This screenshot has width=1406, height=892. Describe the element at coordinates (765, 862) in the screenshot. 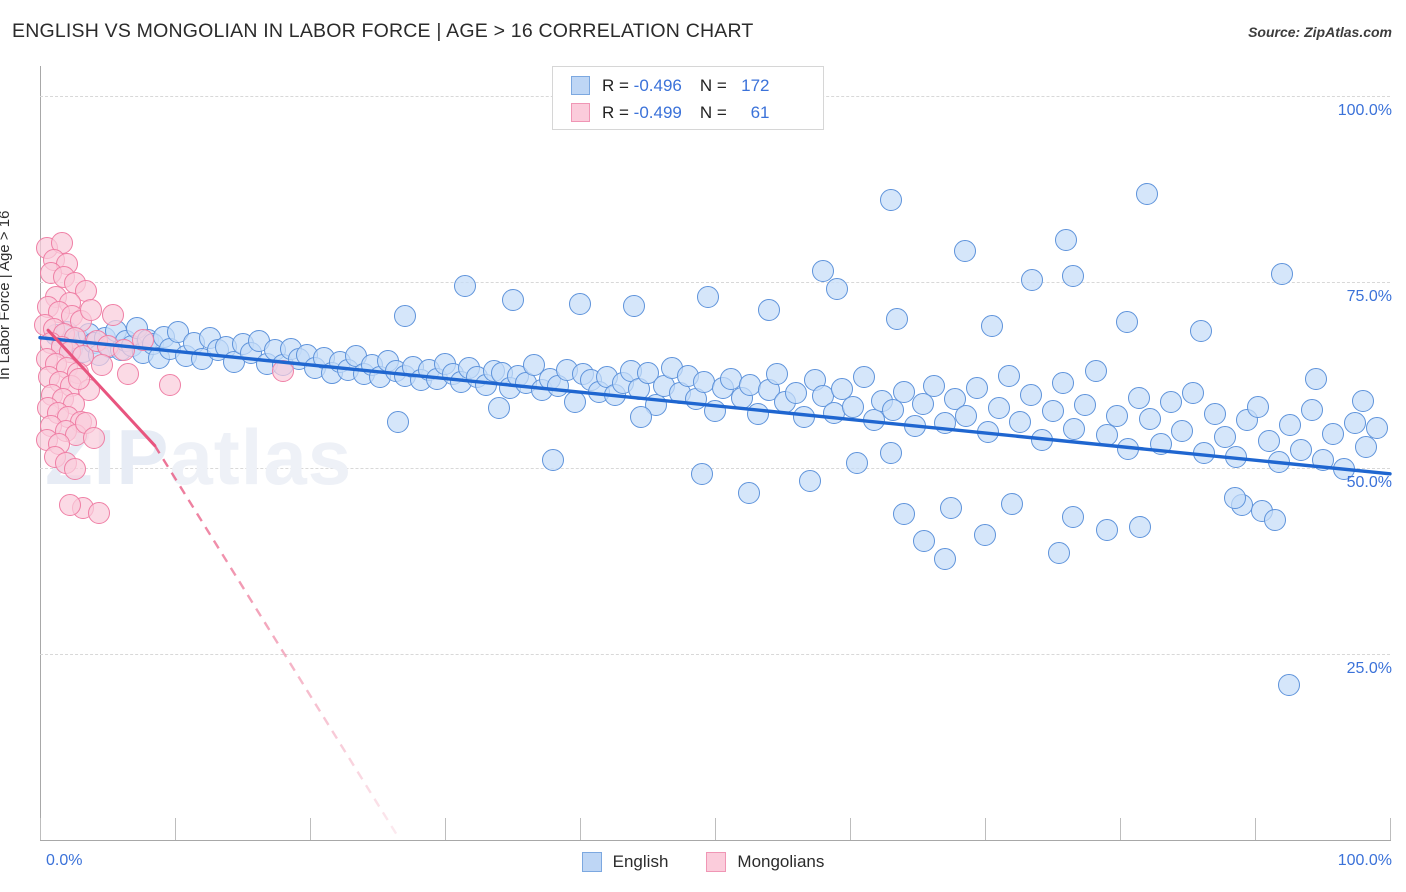

I see `legend-item-mongolians: Mongolians` at that location.